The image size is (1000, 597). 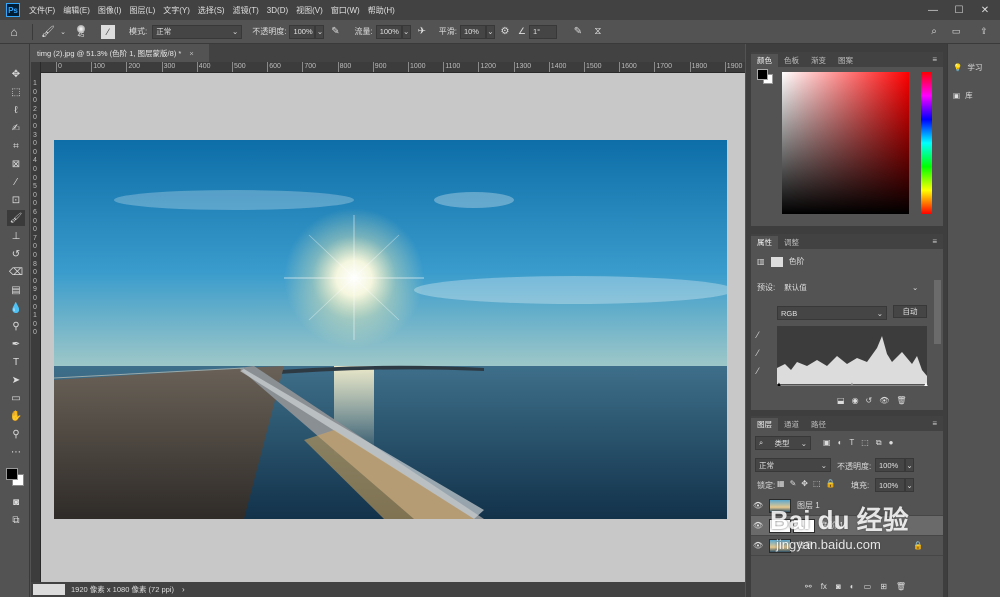 I want to click on panel-scrollbar, so click(x=937, y=312).